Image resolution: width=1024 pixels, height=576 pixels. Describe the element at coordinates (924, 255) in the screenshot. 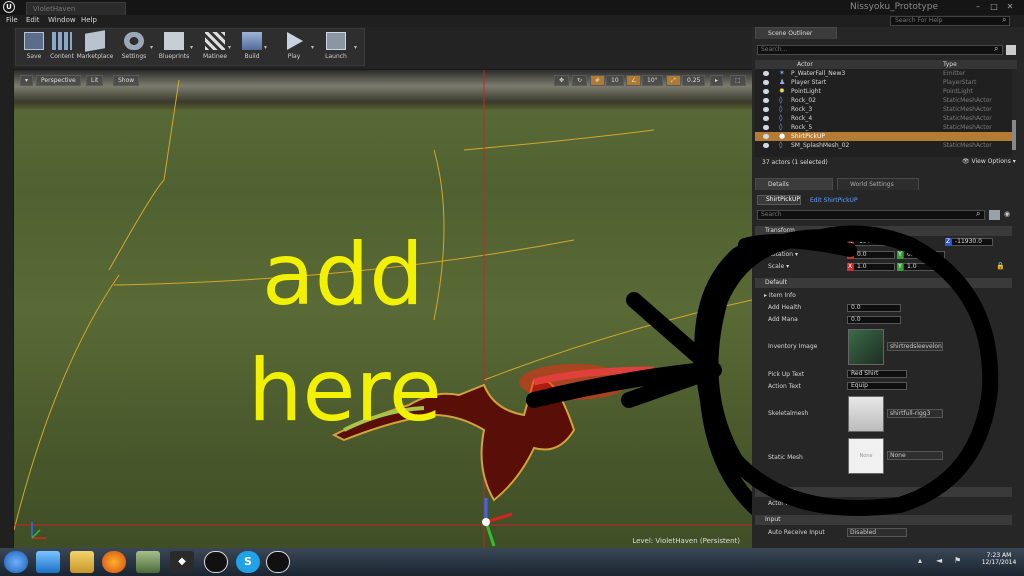

I see `rotation-y-field: 0.0` at that location.